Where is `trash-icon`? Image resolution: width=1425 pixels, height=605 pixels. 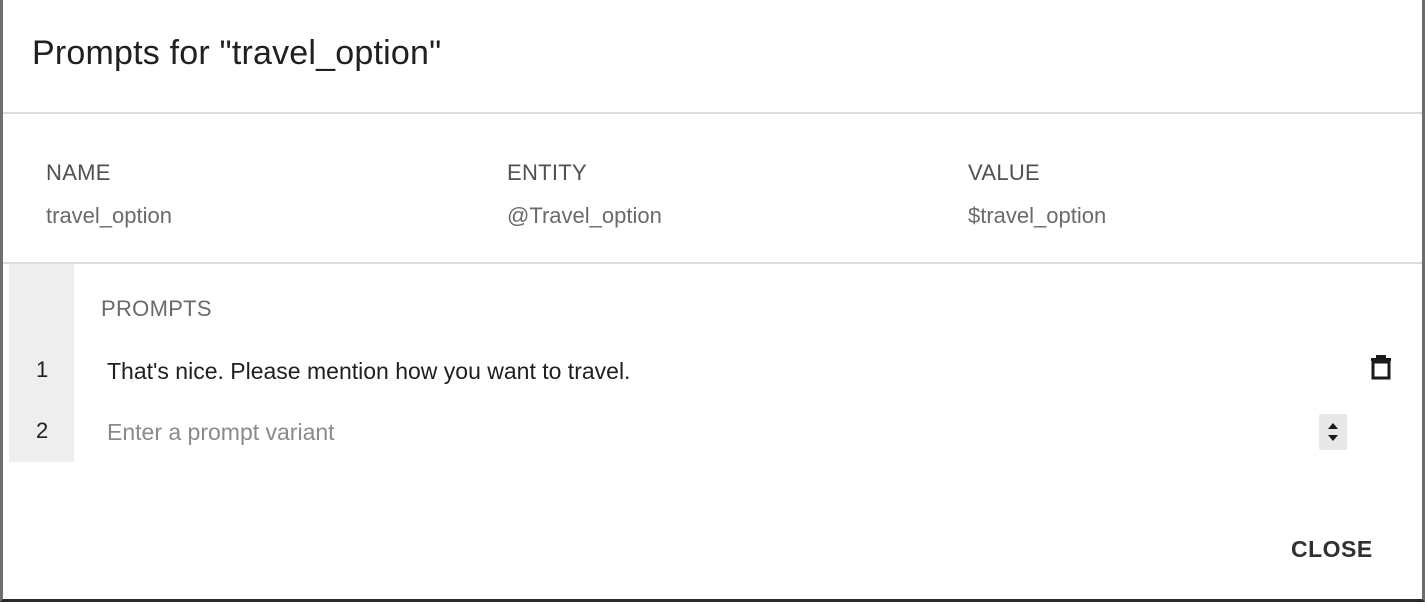
trash-icon is located at coordinates (1381, 367).